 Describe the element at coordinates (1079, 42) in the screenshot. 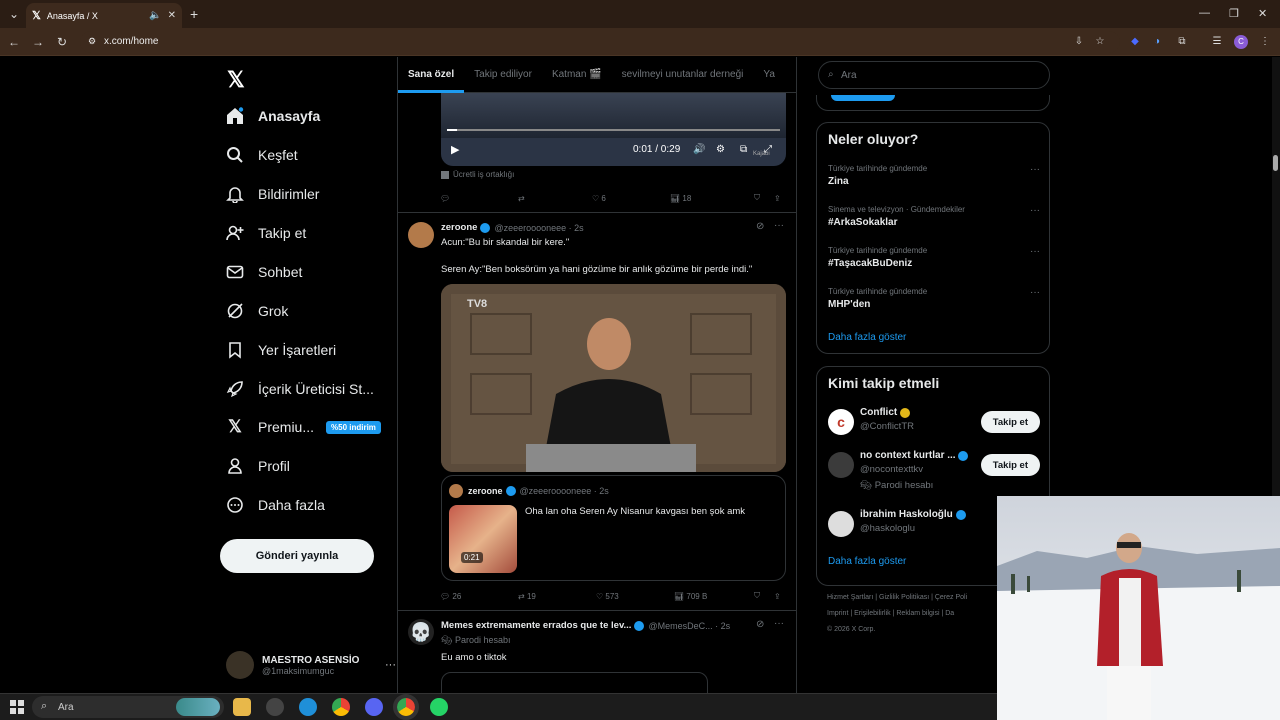

I see `install-app-icon: ⇩` at that location.